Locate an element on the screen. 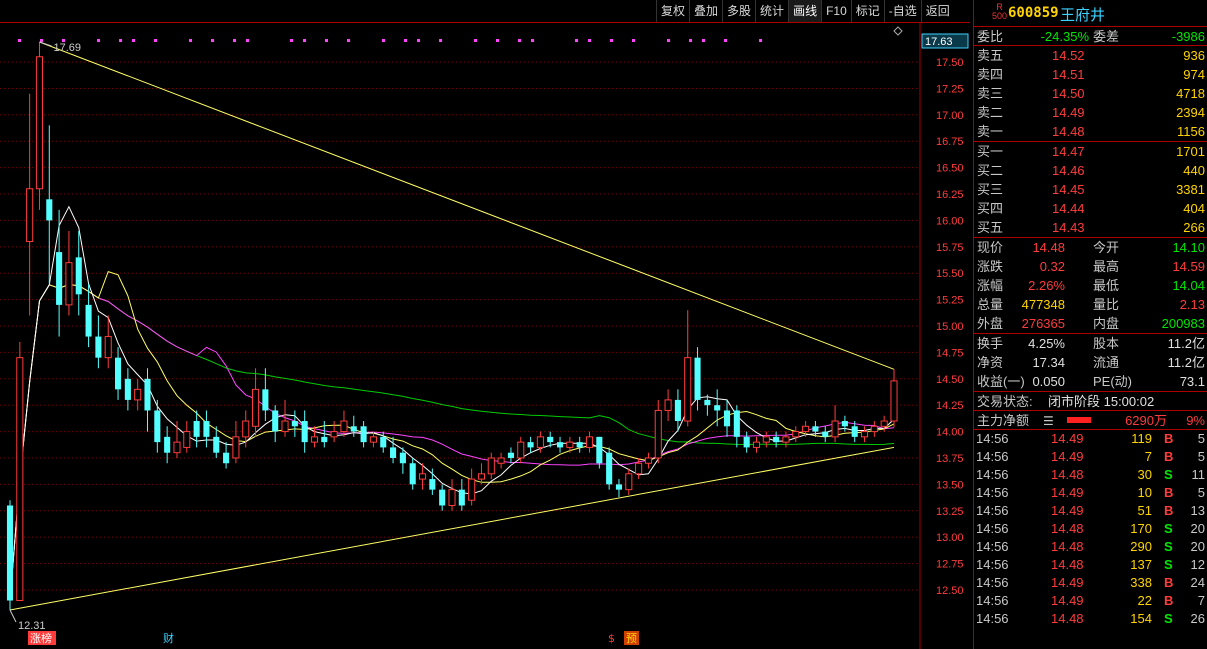  y-tick-label: 16.50 is located at coordinates (950, 169).